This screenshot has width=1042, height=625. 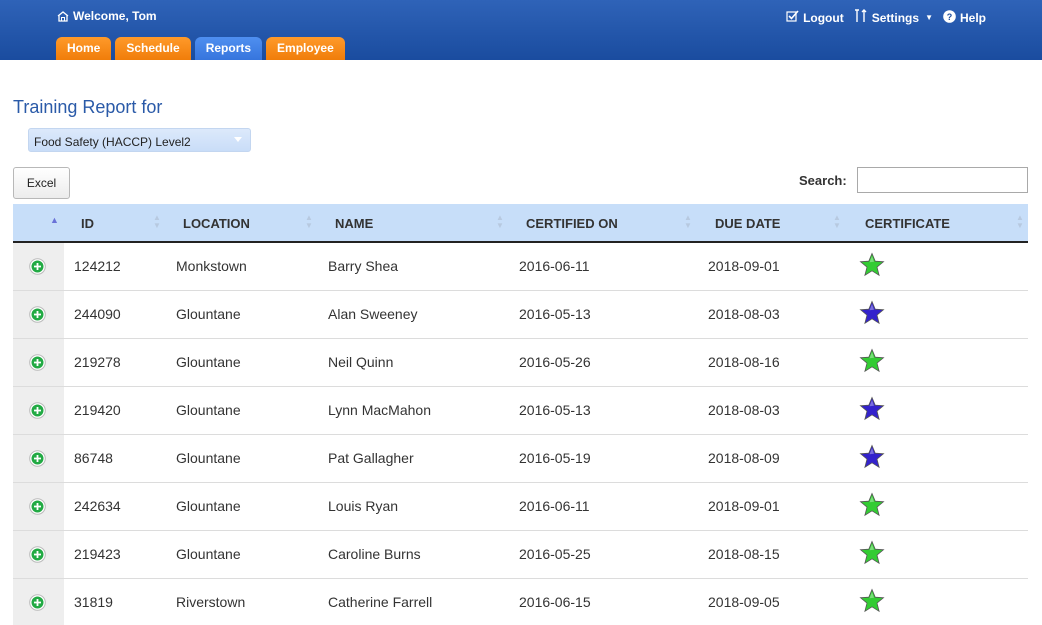 I want to click on settings-label: Settings, so click(x=895, y=17).